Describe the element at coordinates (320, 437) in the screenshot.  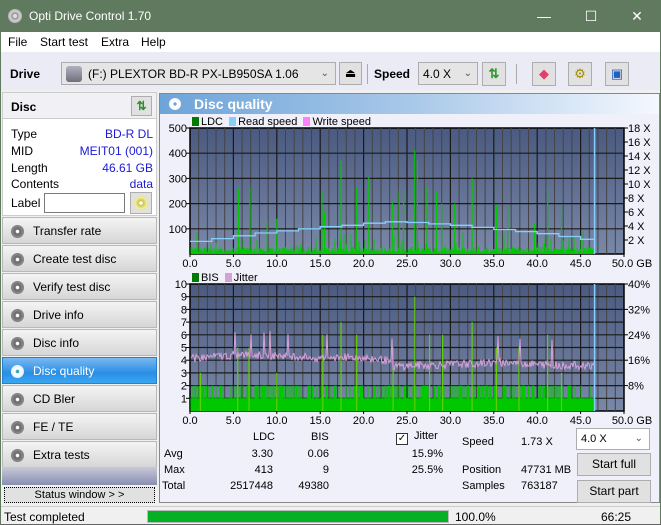
I see `header-bis: BIS` at that location.